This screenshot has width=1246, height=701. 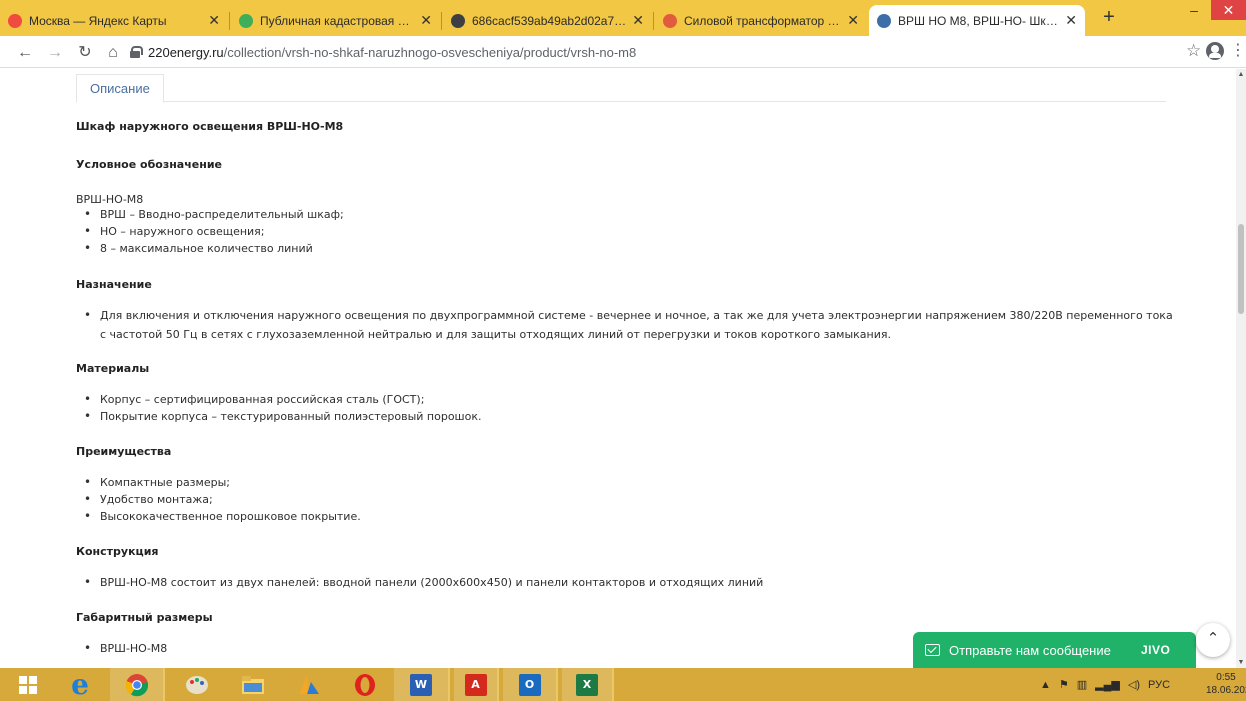 I want to click on tab-hash-page: 686cacf539ab49ab2d02a7e88d4 ✕, so click(x=547, y=20).